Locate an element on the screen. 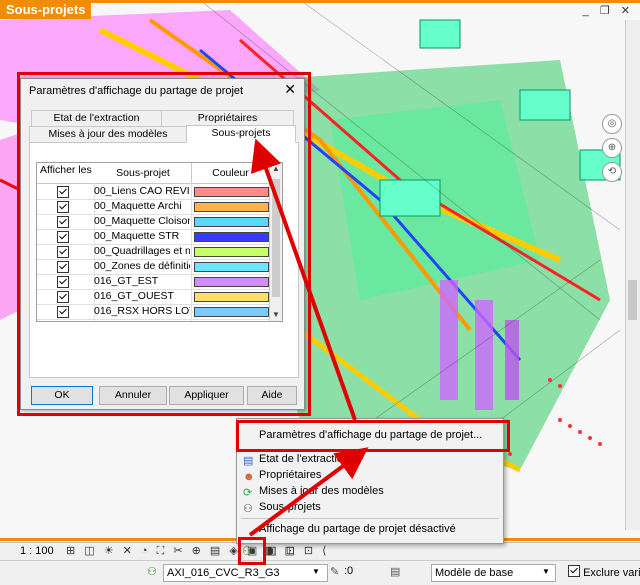 The height and width of the screenshot is (585, 640). menu-item-label: Affichage du partage de projet désactivé is located at coordinates (357, 529).